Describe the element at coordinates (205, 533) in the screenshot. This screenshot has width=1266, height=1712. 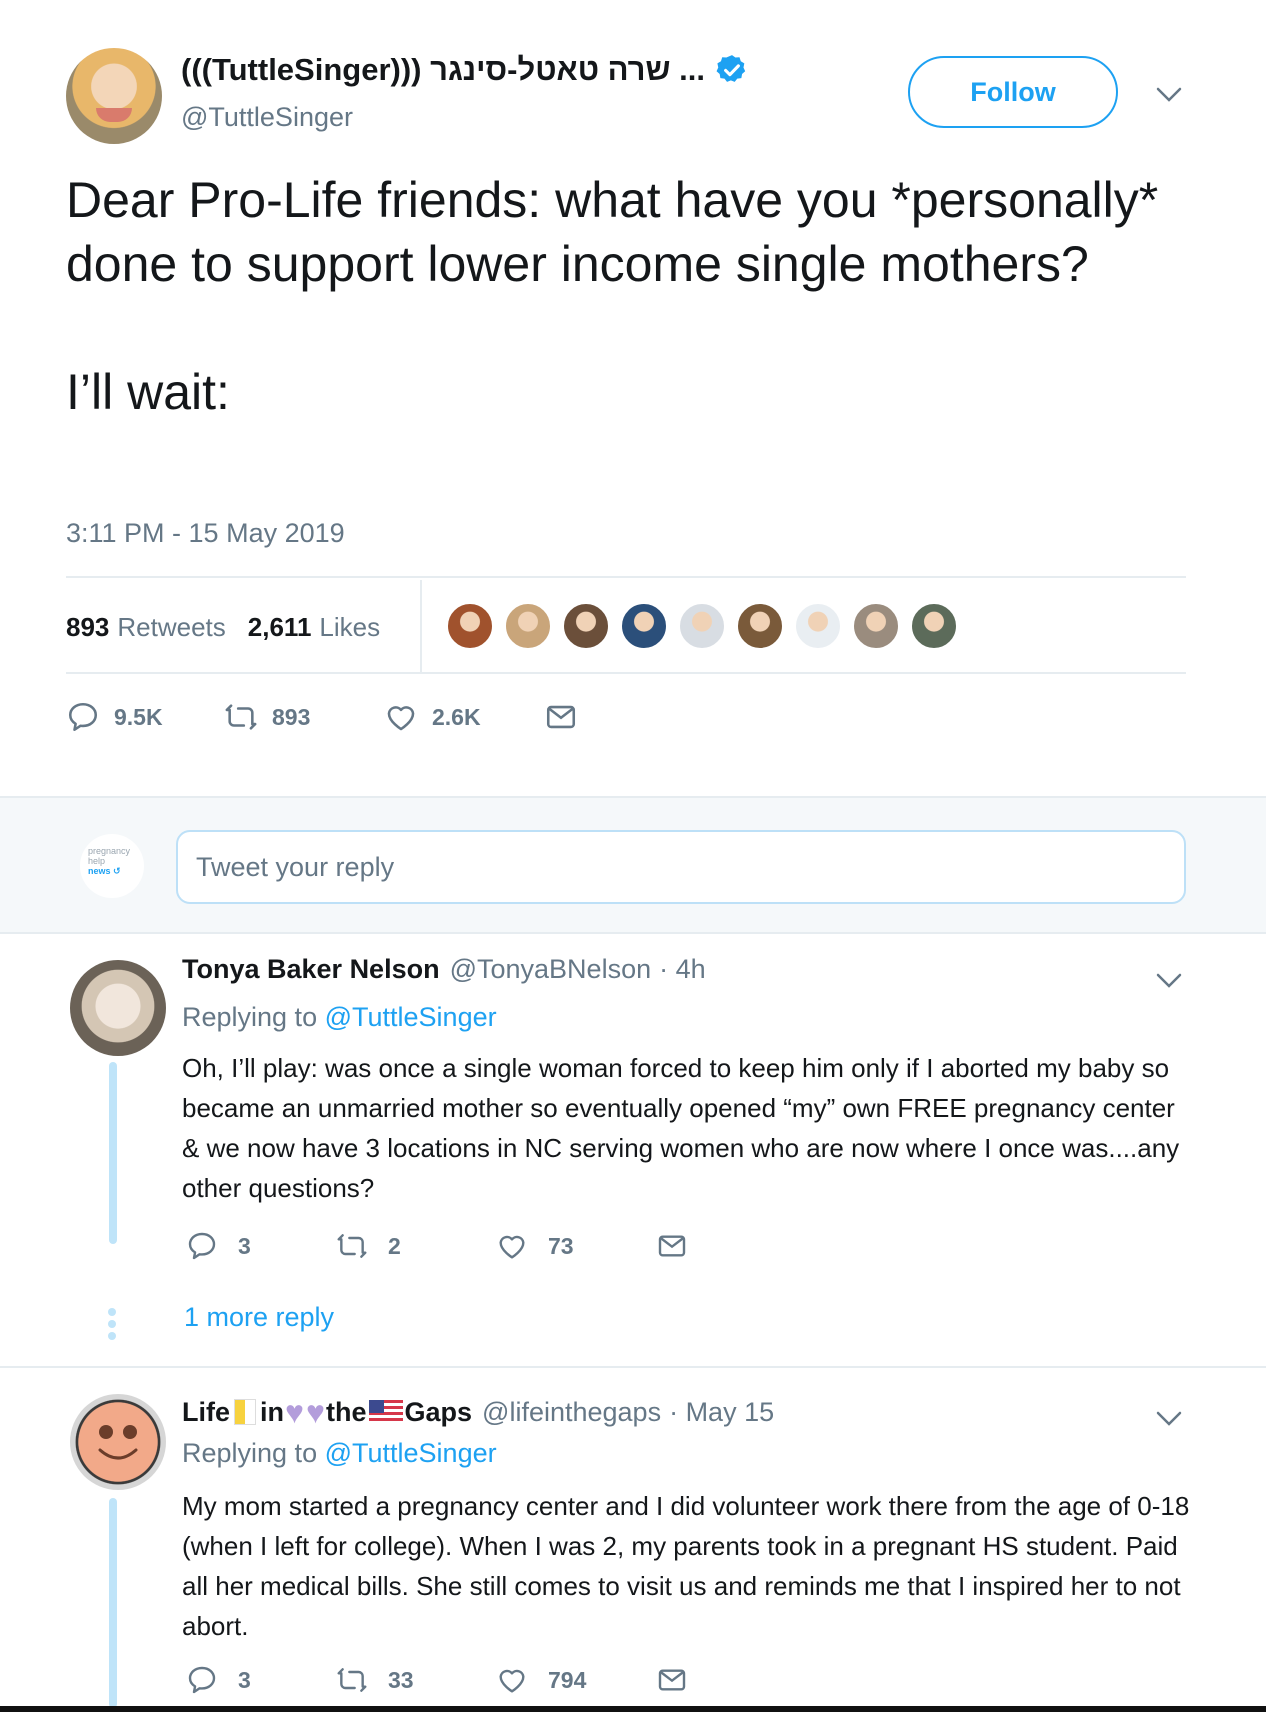
I see `tweet-timestamp: 3:11 PM - 15 May 2019` at that location.